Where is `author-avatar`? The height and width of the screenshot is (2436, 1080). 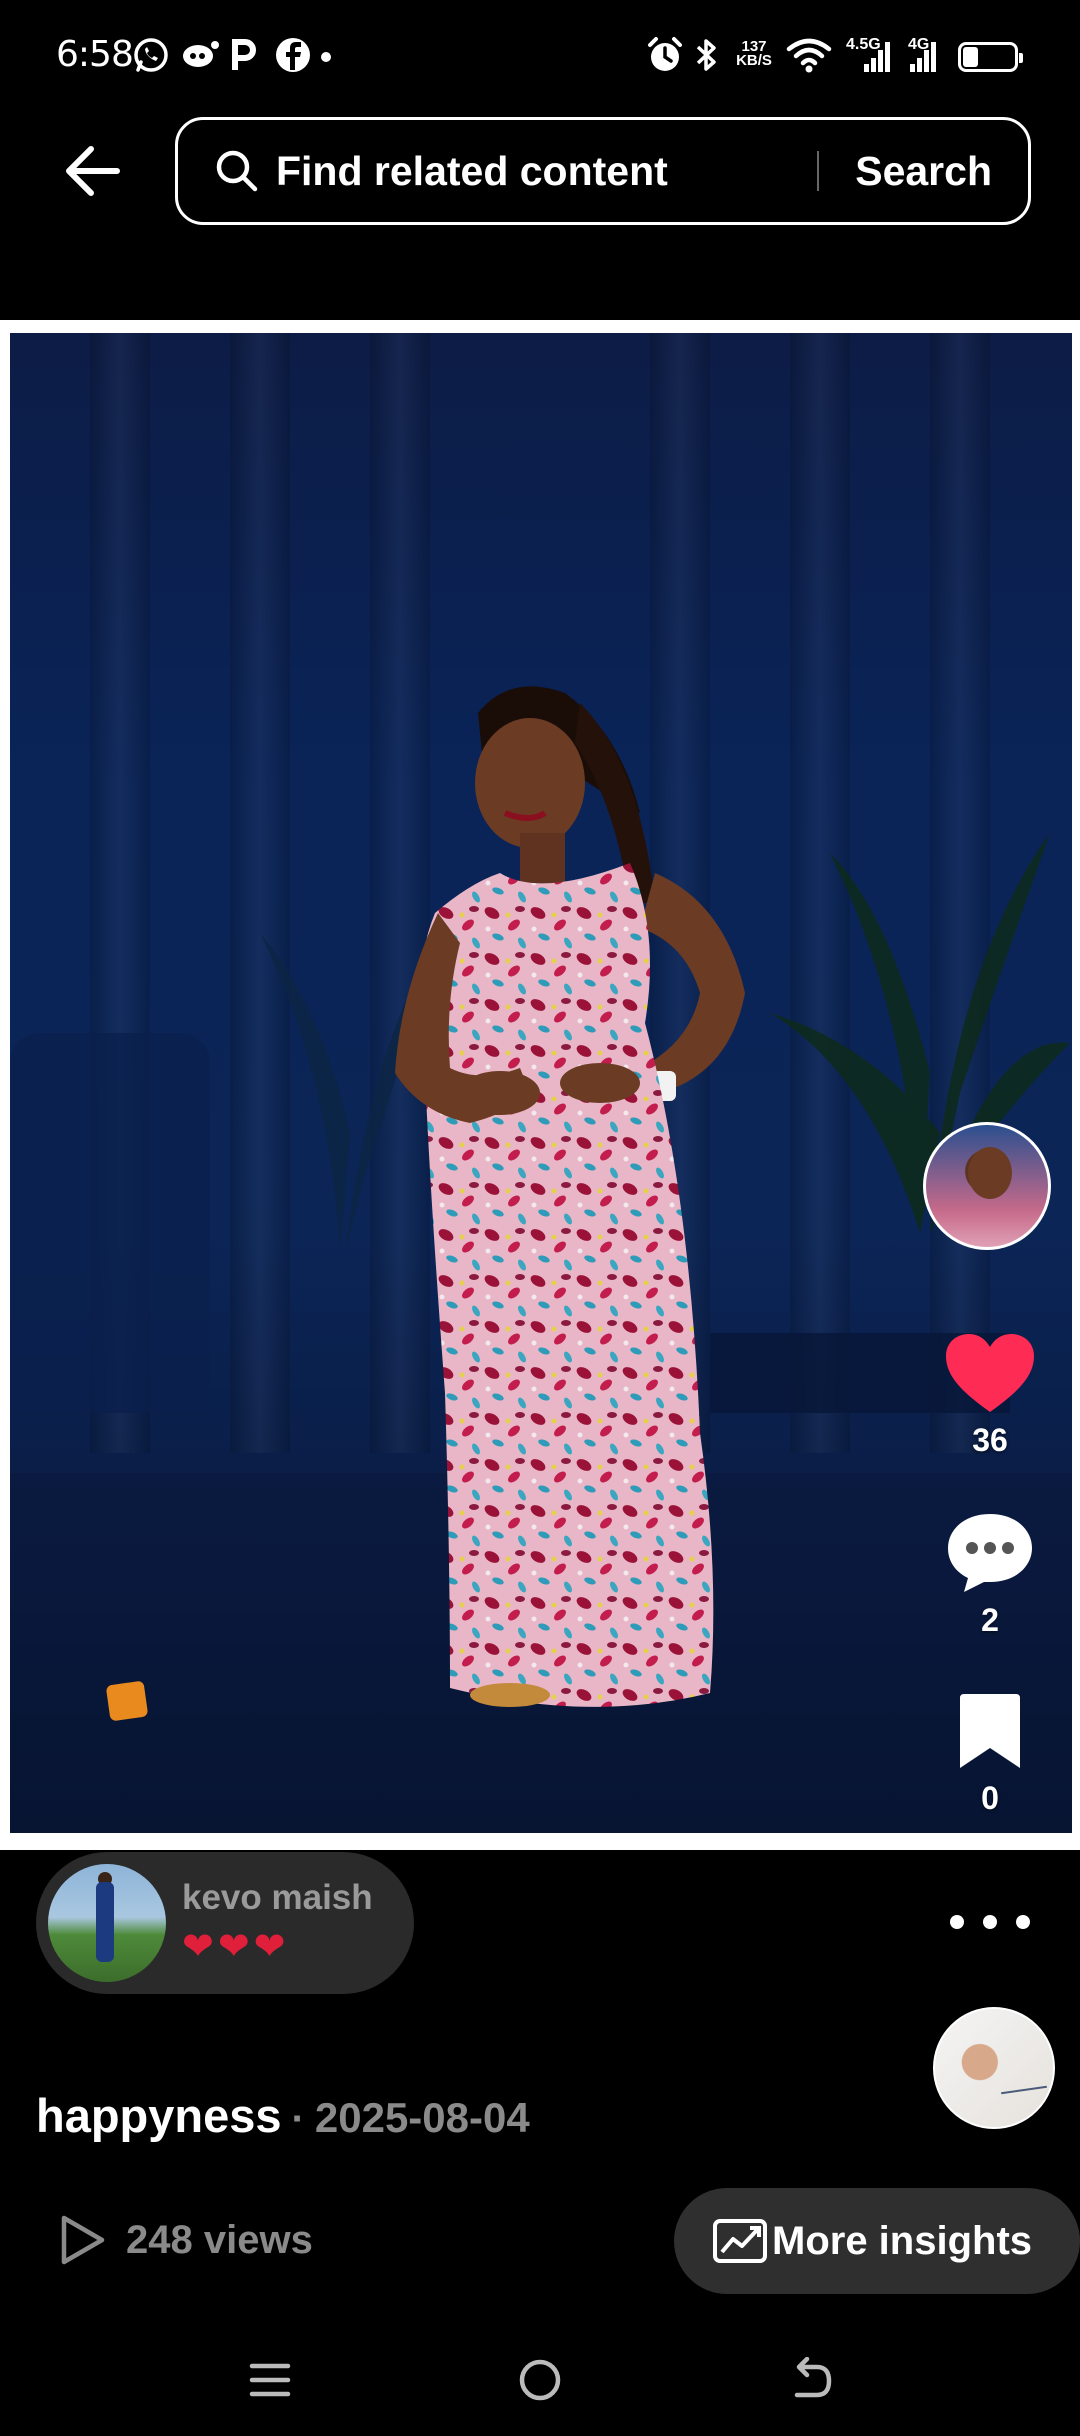 author-avatar is located at coordinates (987, 1186).